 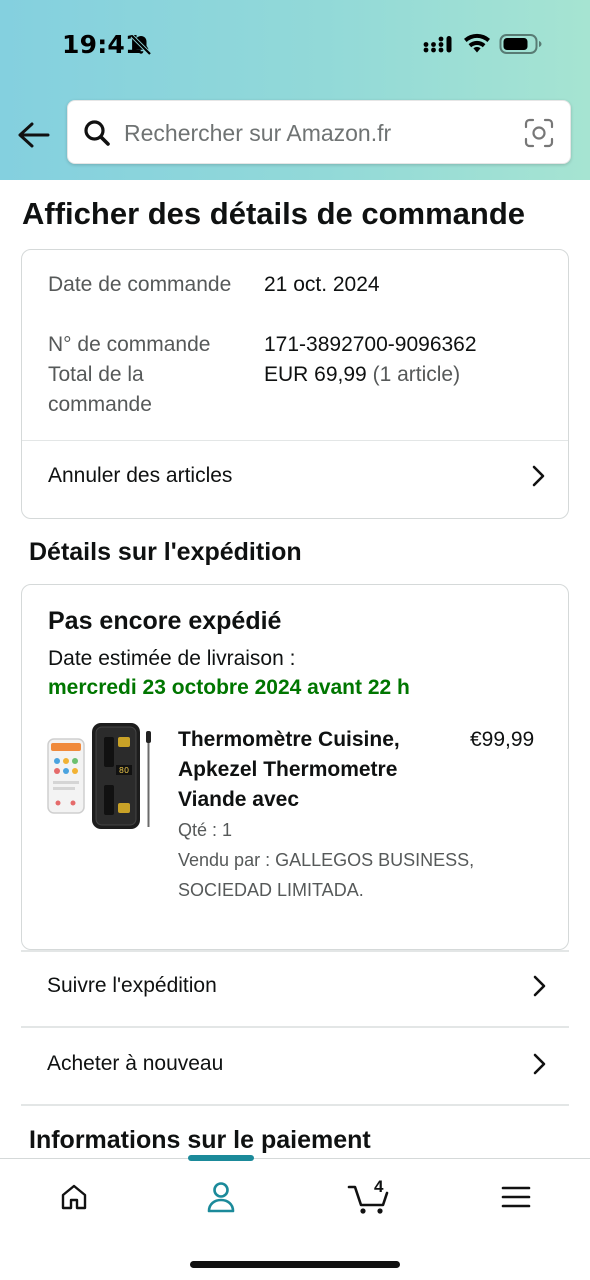 I want to click on active-tab-indicator, so click(x=221, y=1158).